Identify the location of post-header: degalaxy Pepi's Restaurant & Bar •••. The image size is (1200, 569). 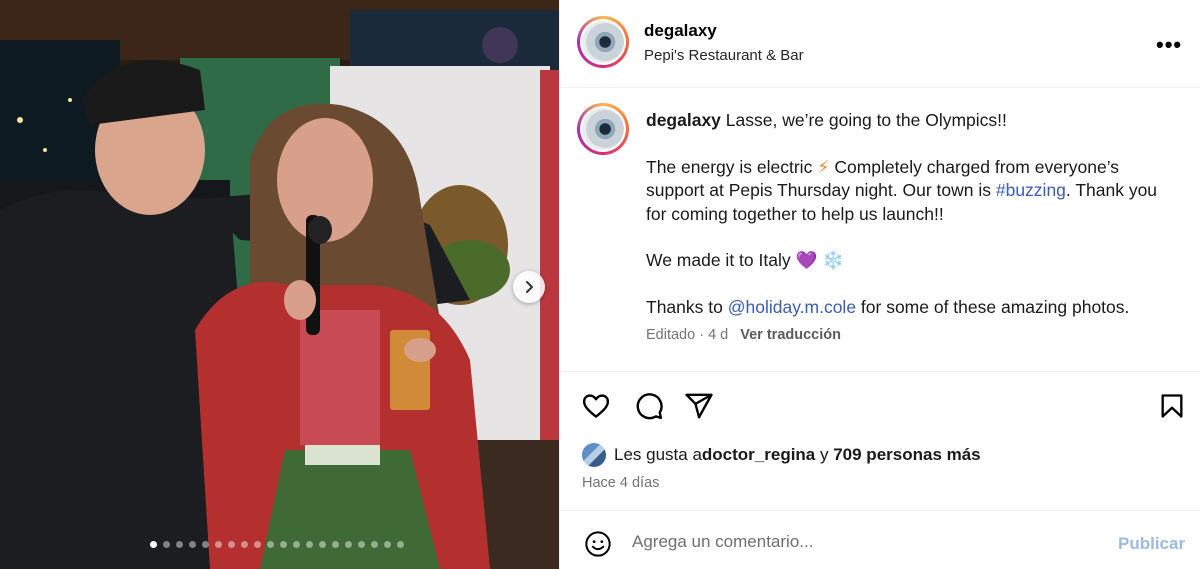
(880, 44).